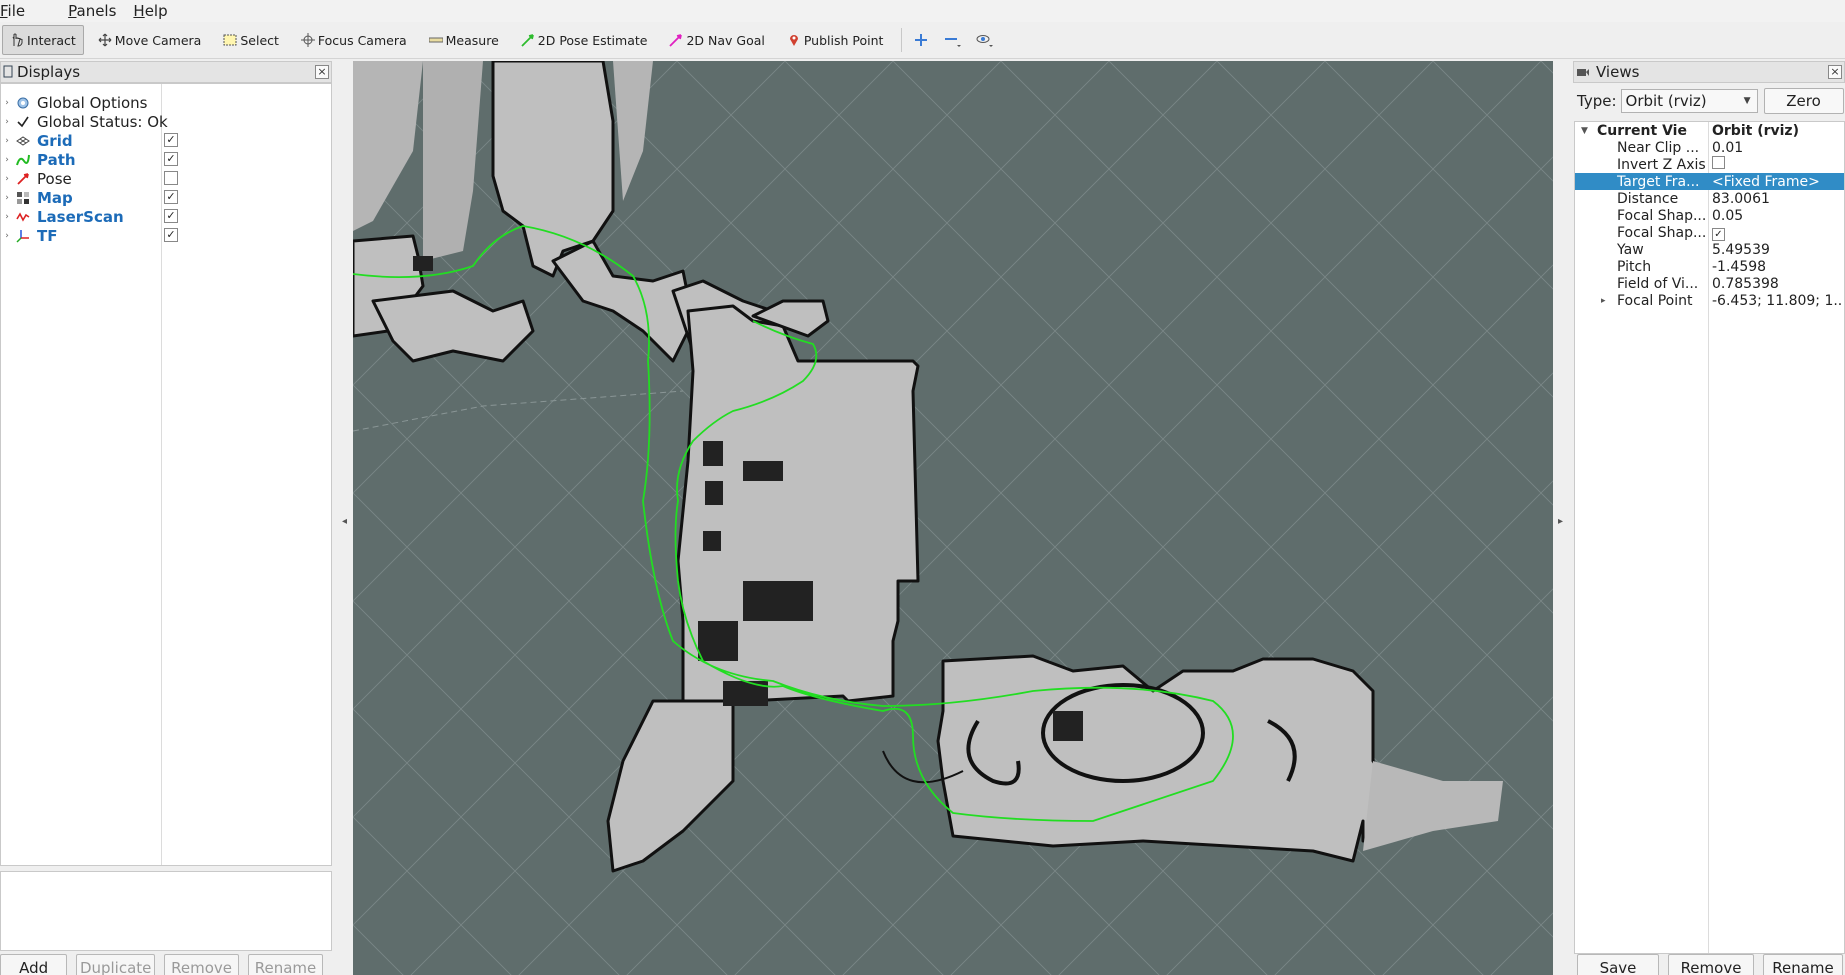  What do you see at coordinates (902, 40) in the screenshot?
I see `toolbar-separator` at bounding box center [902, 40].